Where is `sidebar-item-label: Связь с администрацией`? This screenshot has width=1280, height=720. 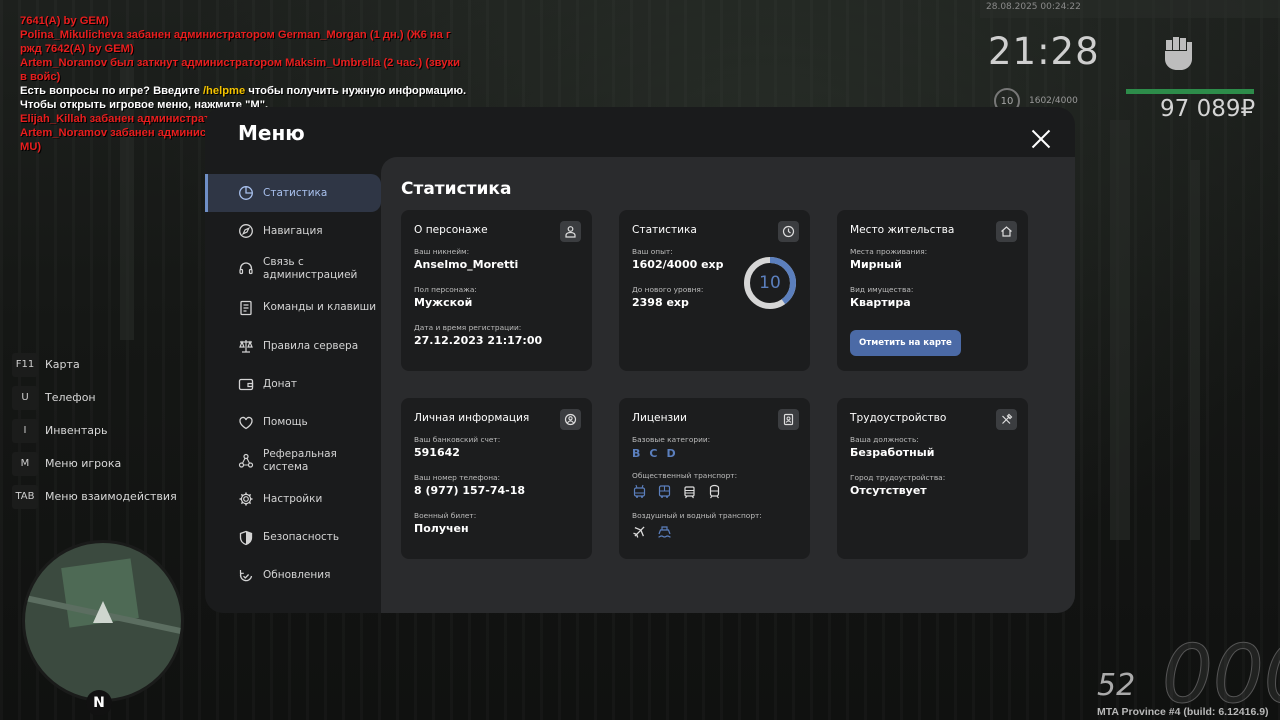 sidebar-item-label: Связь с администрацией is located at coordinates (310, 269).